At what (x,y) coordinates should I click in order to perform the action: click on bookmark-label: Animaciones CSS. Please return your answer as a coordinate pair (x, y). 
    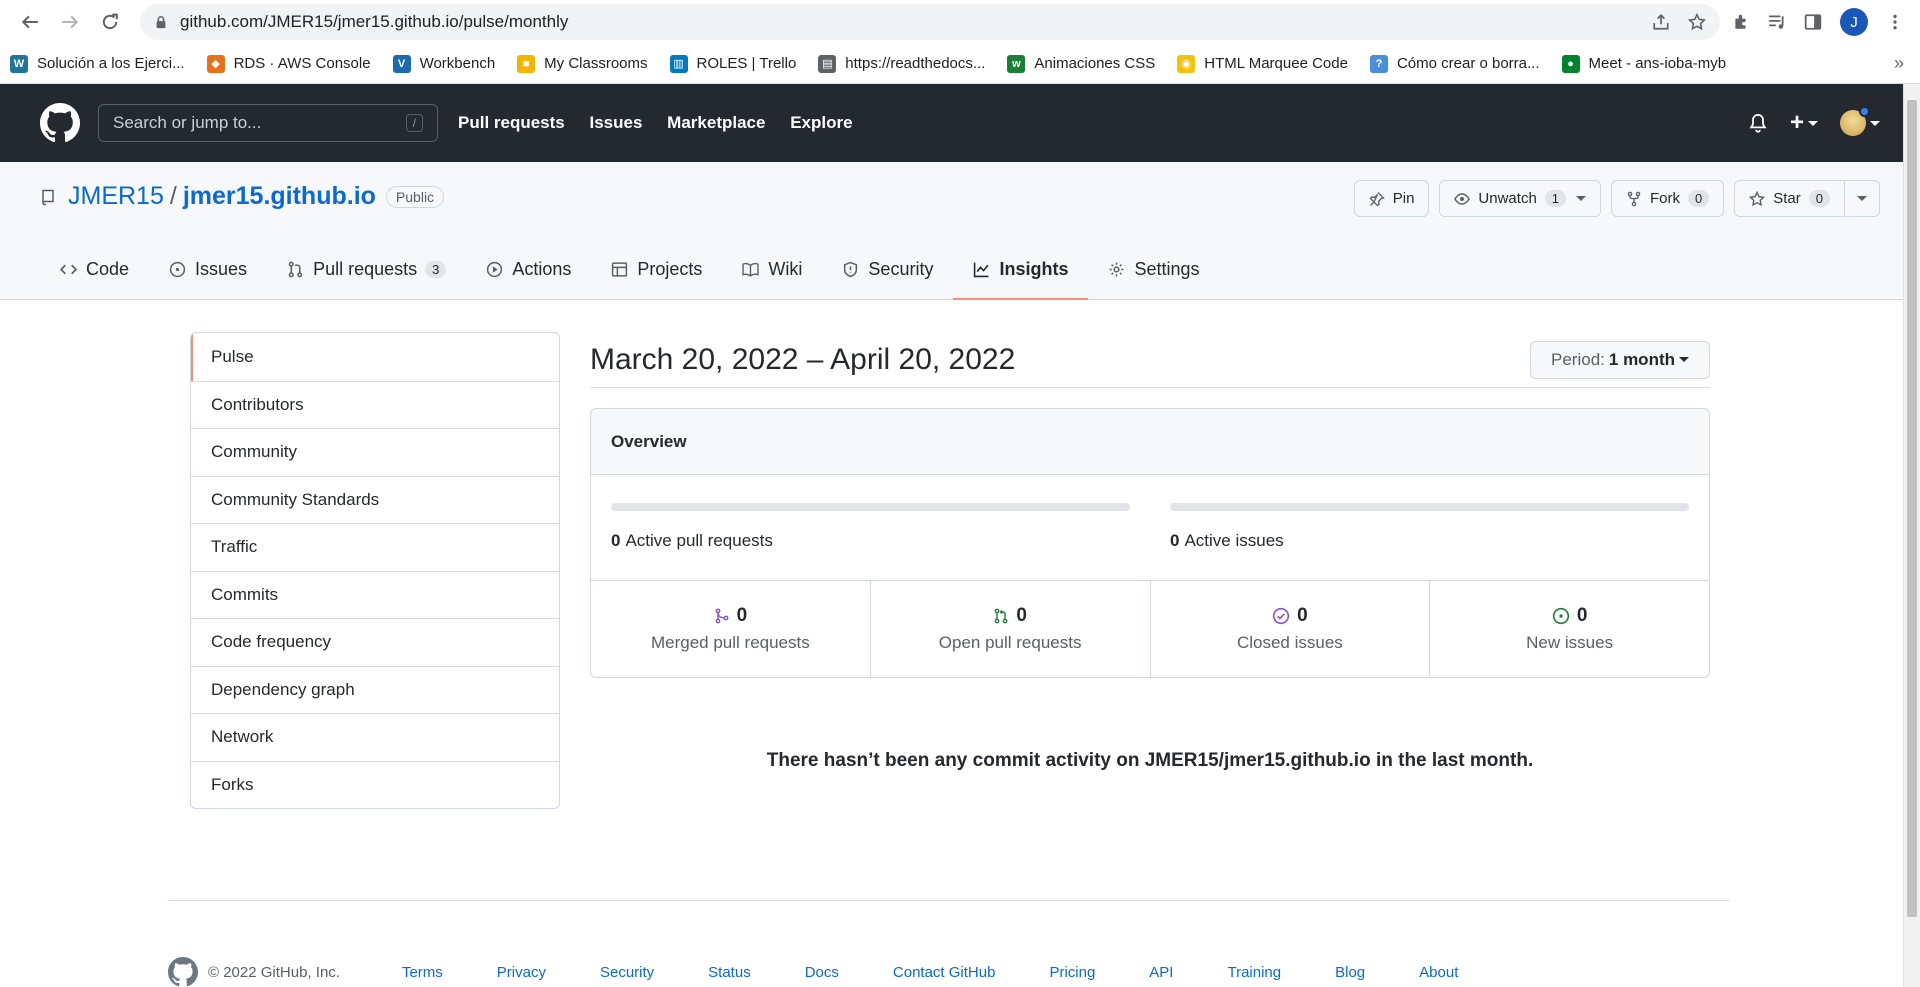
    Looking at the image, I should click on (1095, 63).